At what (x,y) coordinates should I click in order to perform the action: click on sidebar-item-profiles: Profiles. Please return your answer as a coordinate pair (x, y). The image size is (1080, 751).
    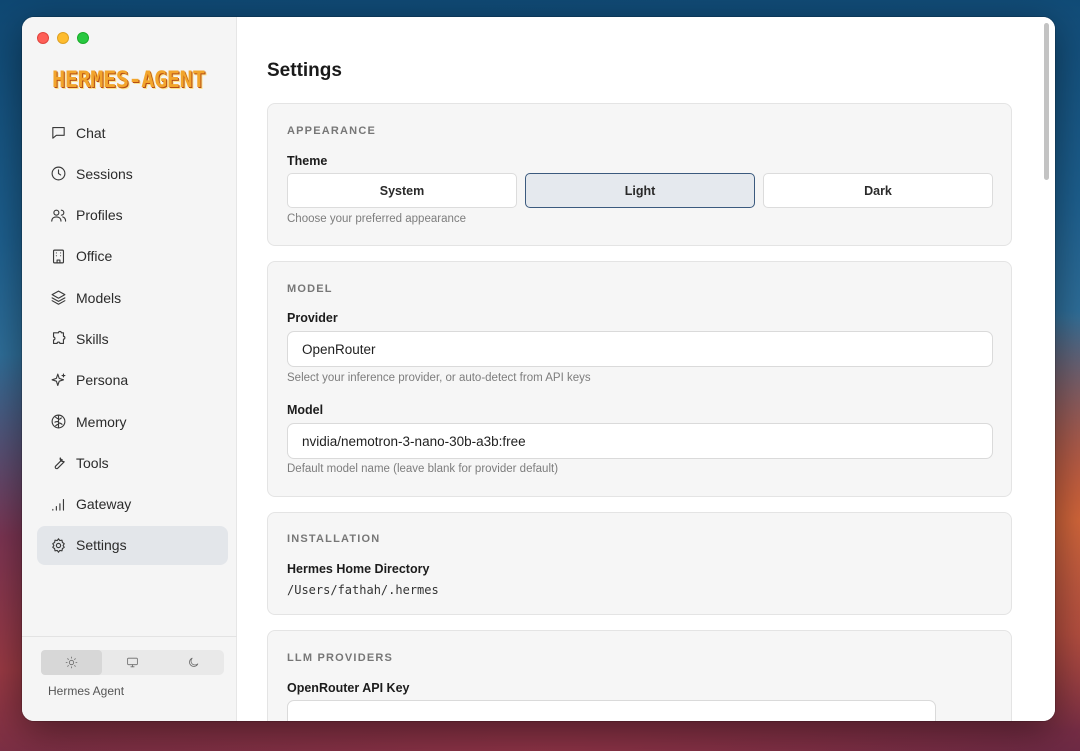
    Looking at the image, I should click on (132, 215).